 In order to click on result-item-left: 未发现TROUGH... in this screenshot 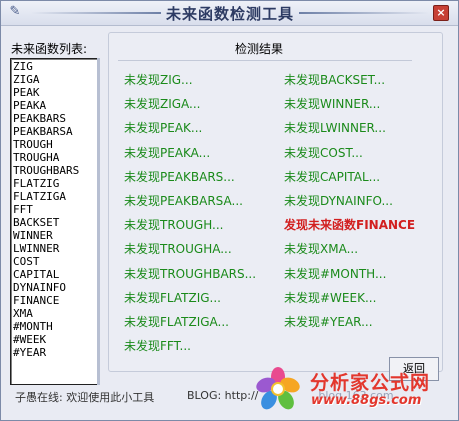, I will do `click(174, 225)`.